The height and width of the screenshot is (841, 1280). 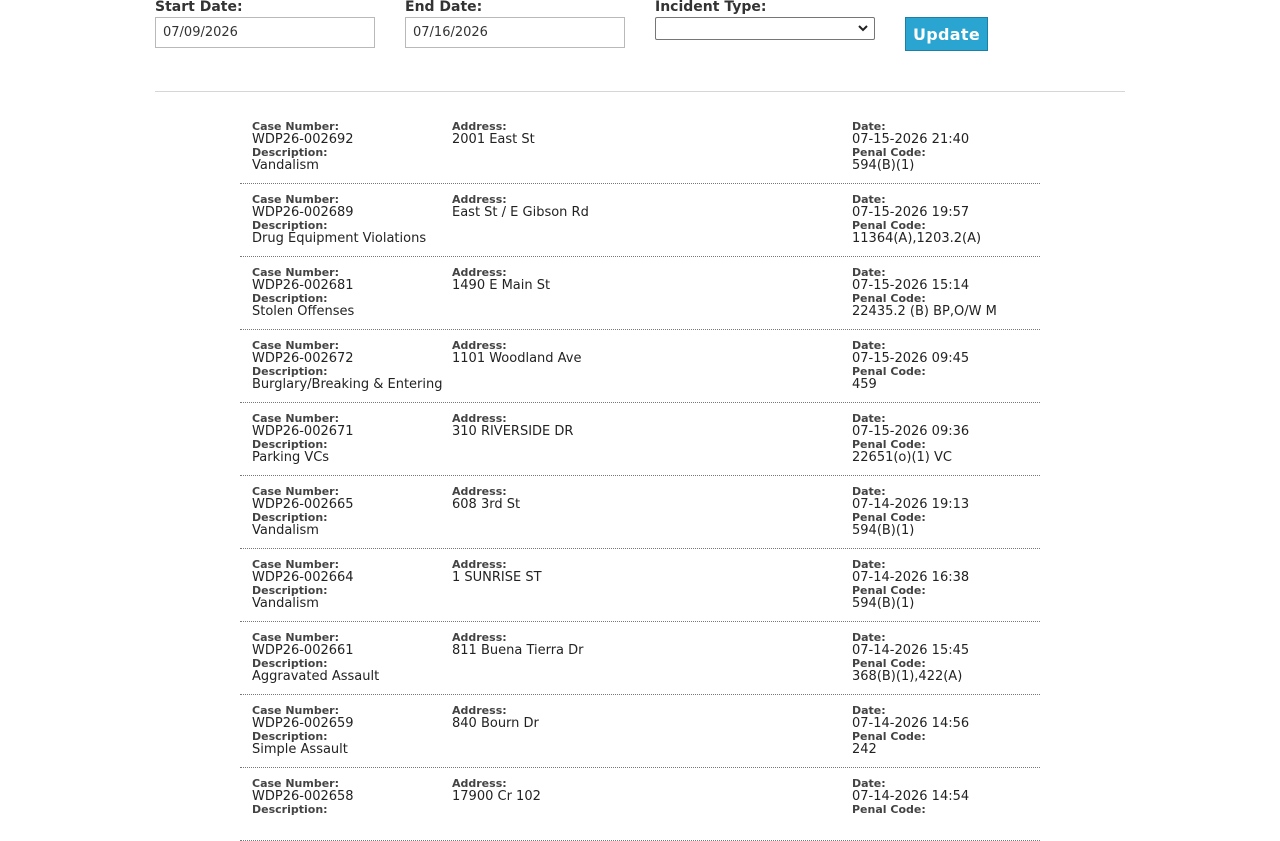 What do you see at coordinates (911, 723) in the screenshot?
I see `date-value: 07-14-2026 14:56` at bounding box center [911, 723].